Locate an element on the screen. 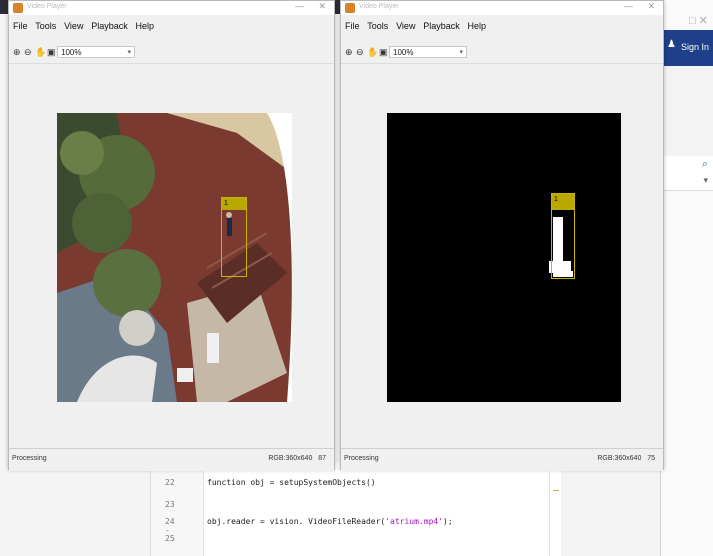 This screenshot has width=713, height=556. code-text-prefix: obj.reader = vision. VideoFileReader( is located at coordinates (296, 521).